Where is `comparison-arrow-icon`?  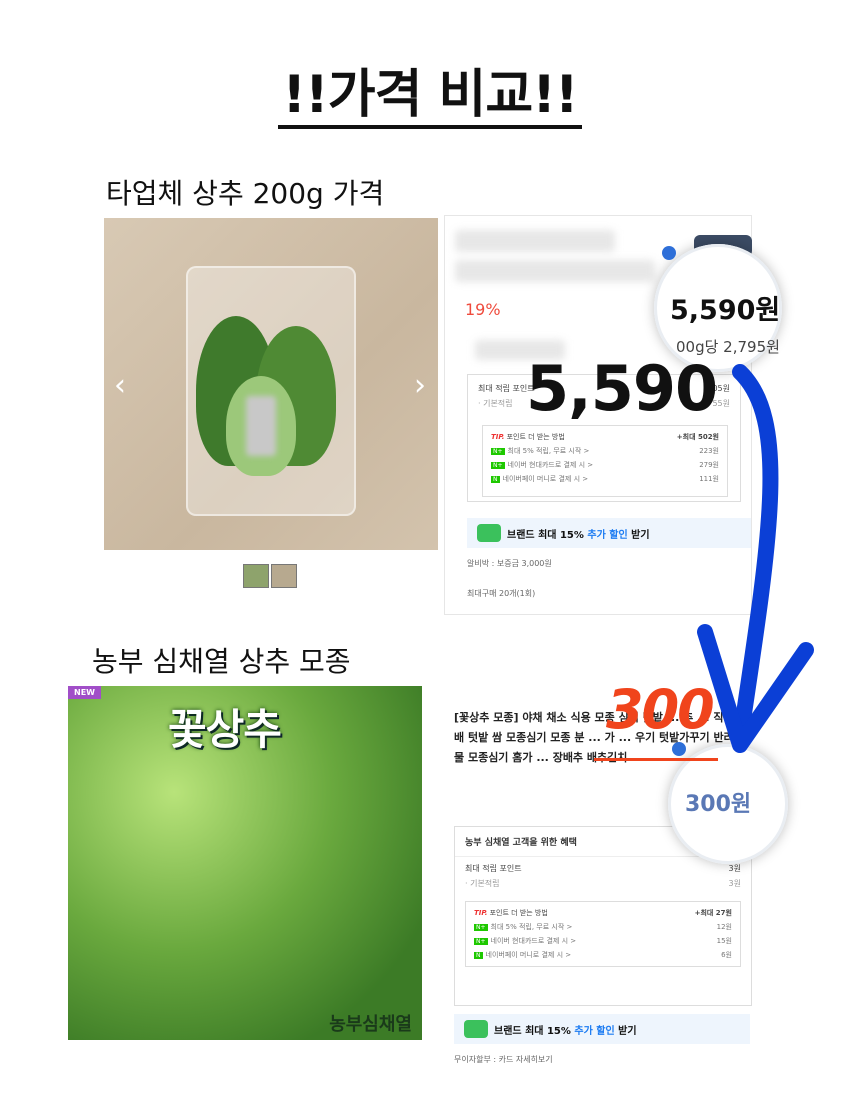
comparison-arrow-icon is located at coordinates (755, 558).